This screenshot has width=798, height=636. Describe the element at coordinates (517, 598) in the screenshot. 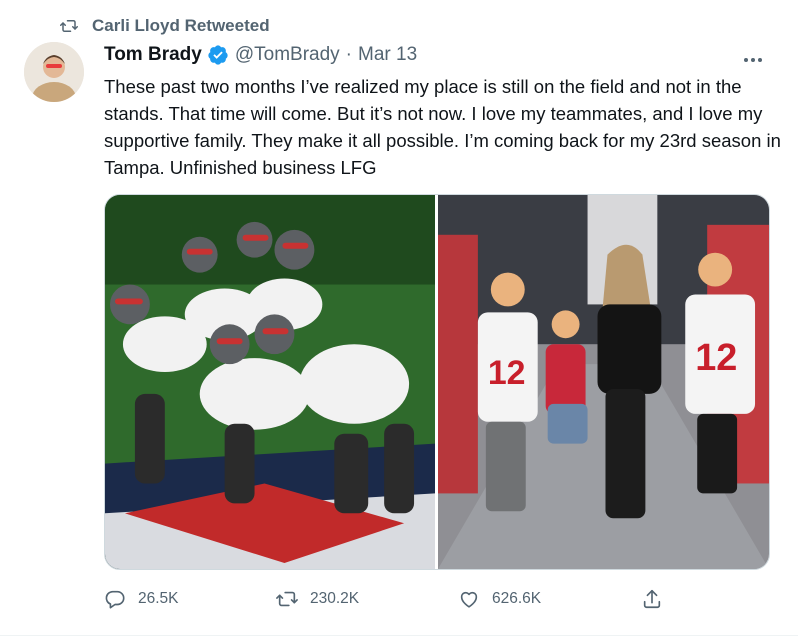

I see `like-count: 626.6K` at that location.